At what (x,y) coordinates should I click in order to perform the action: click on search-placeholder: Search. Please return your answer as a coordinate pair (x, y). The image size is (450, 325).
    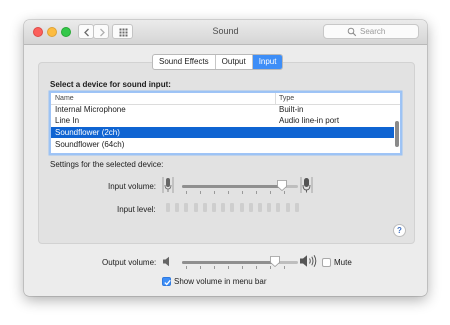
    Looking at the image, I should click on (373, 31).